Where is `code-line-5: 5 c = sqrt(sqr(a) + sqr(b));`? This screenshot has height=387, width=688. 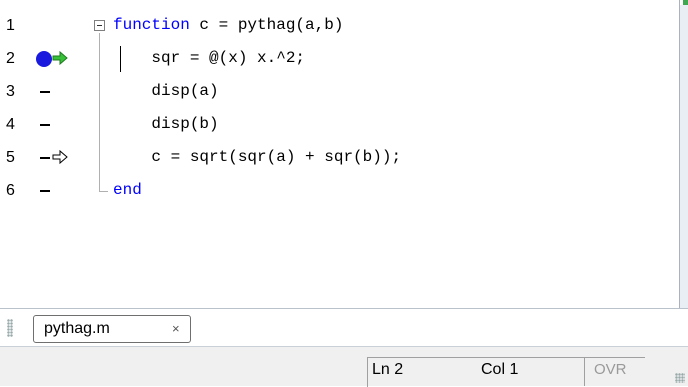 code-line-5: 5 c = sqrt(sqr(a) + sqr(b)); is located at coordinates (340, 157).